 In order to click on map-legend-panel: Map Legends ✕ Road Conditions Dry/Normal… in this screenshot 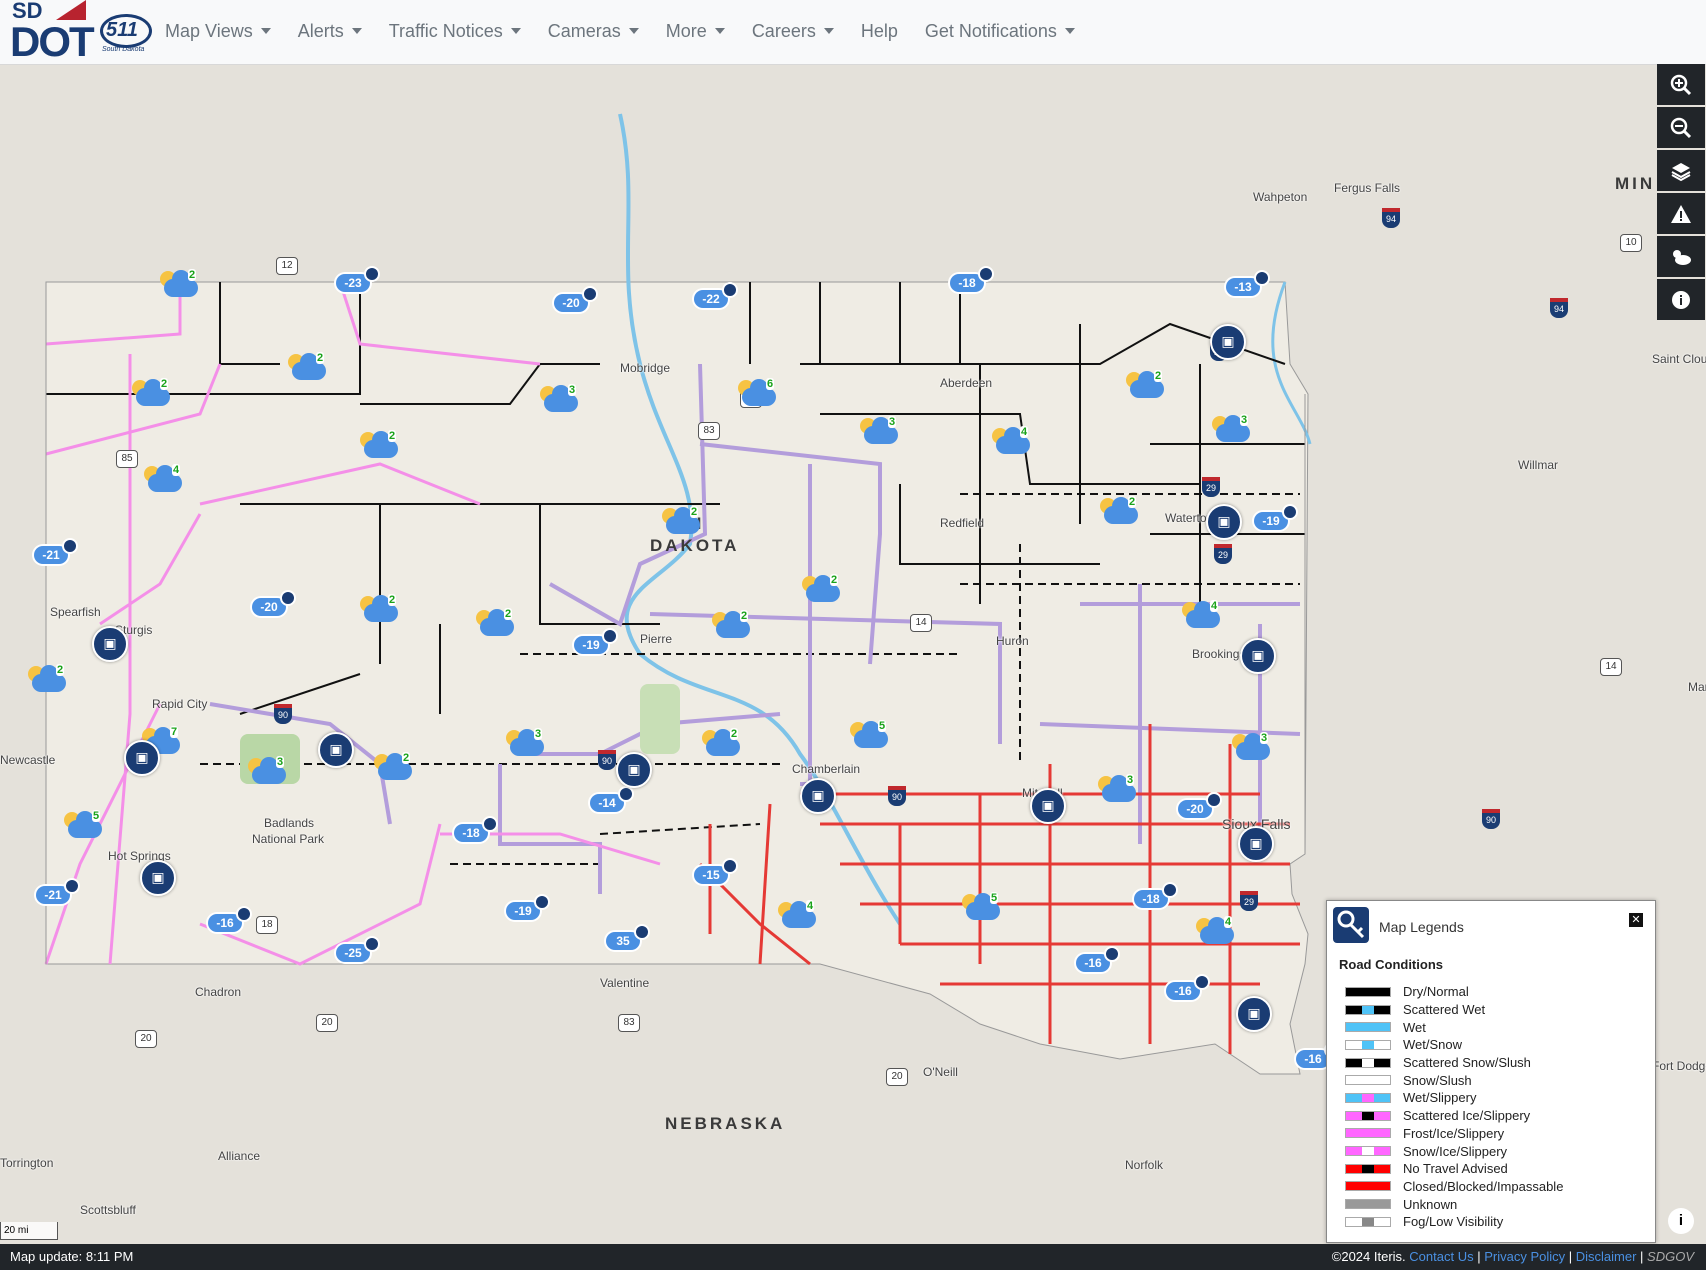, I will do `click(1491, 1071)`.